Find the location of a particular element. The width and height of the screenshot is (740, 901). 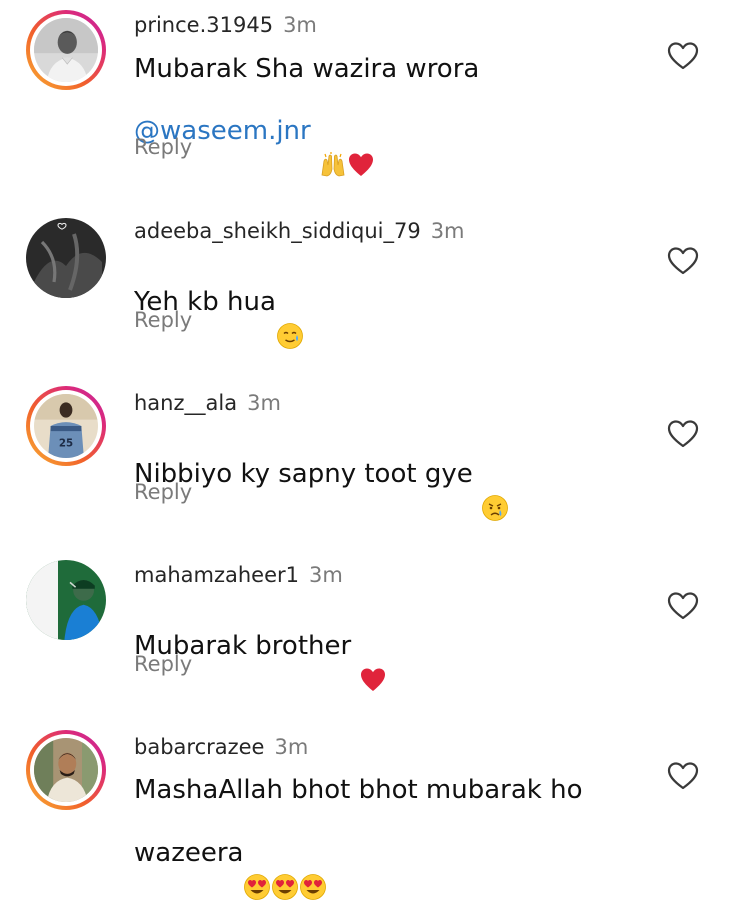

comment-meta: adeeba_sheikh_siddiqui_79 3m is located at coordinates (299, 231).